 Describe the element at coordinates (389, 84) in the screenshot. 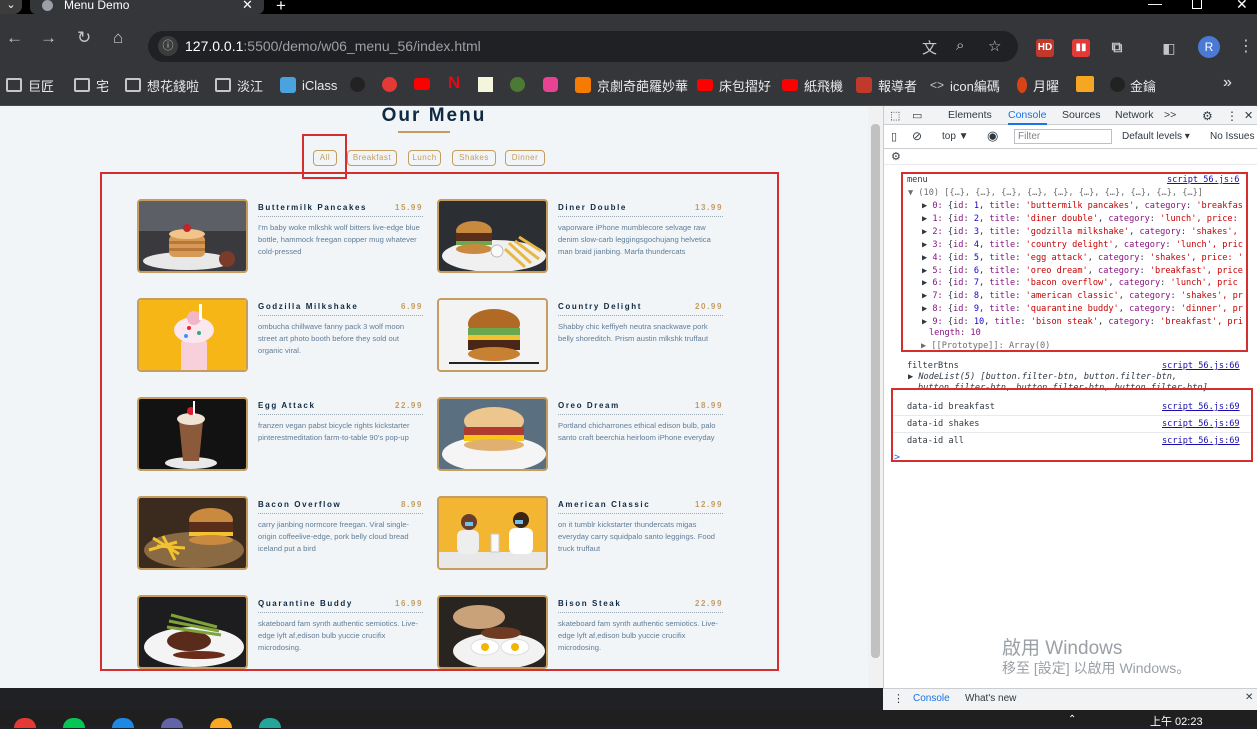

I see `music-icon` at that location.